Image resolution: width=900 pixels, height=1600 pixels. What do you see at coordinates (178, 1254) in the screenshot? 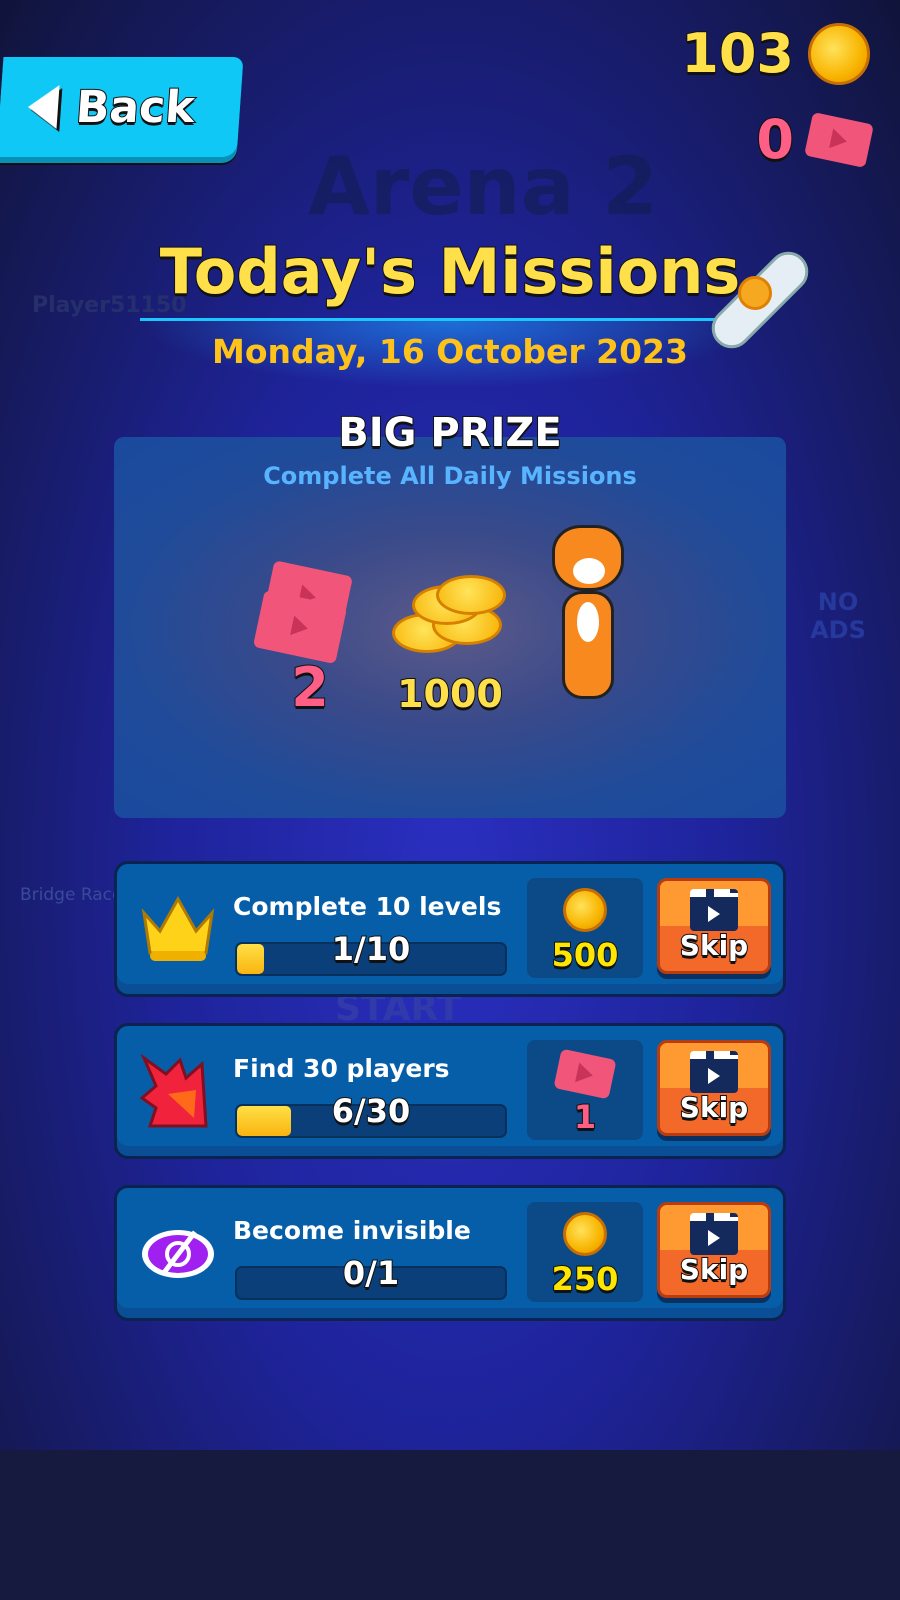
I see `eye-slash-icon` at bounding box center [178, 1254].